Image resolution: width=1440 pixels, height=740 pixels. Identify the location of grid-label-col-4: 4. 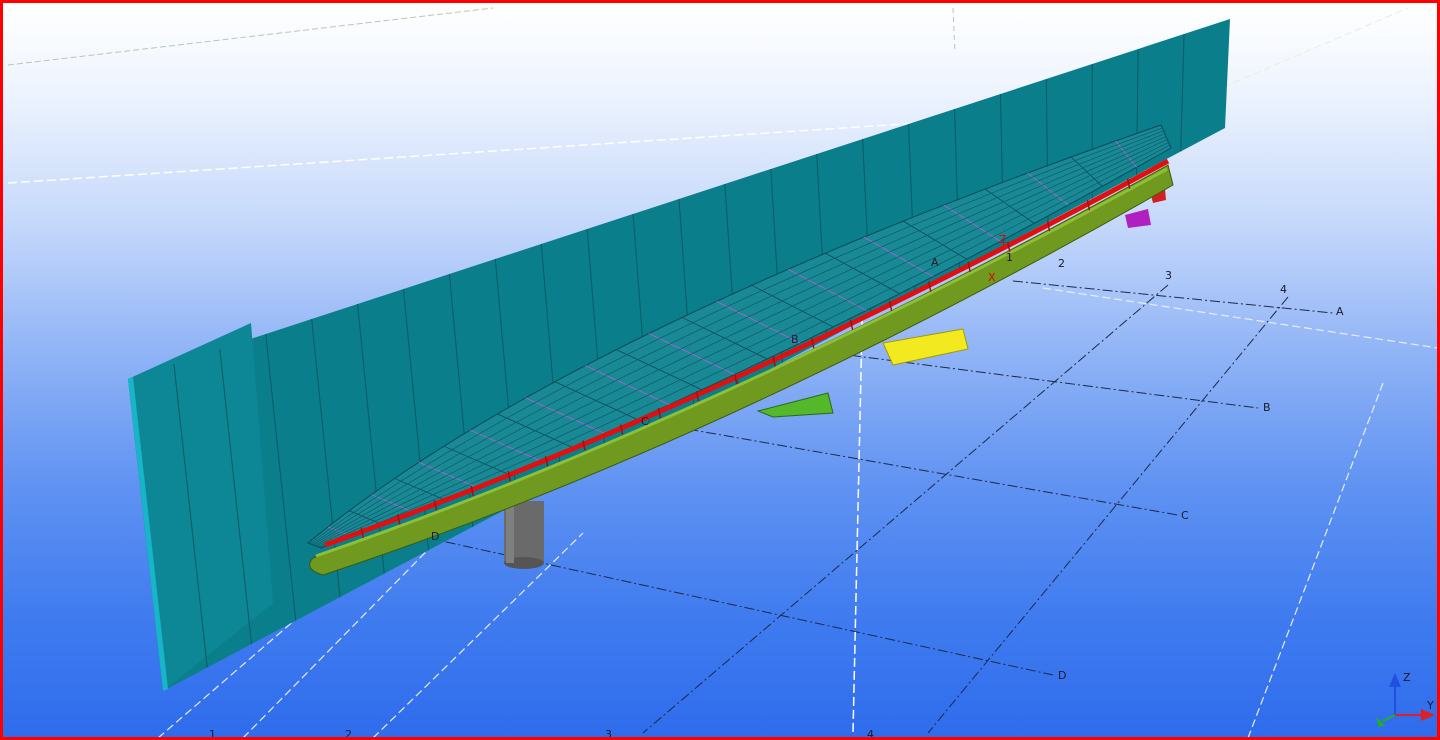
(1283, 289).